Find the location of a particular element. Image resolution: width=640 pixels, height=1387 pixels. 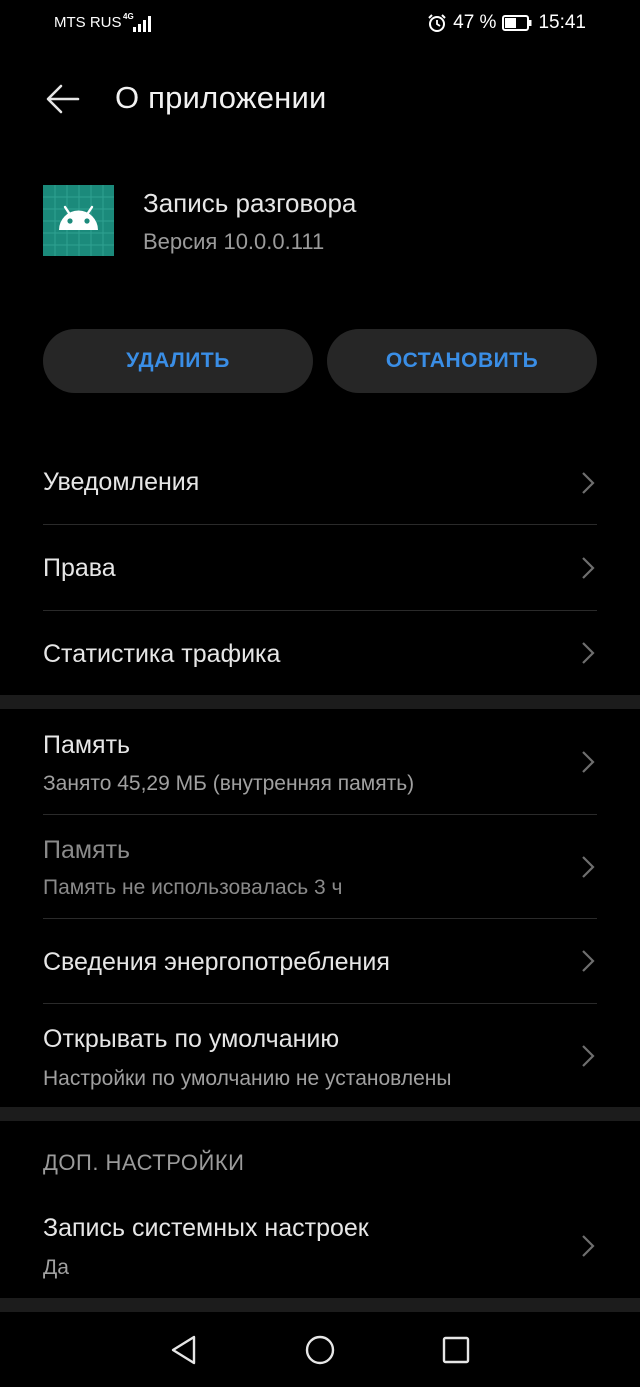

android-app-icon is located at coordinates (78, 220).